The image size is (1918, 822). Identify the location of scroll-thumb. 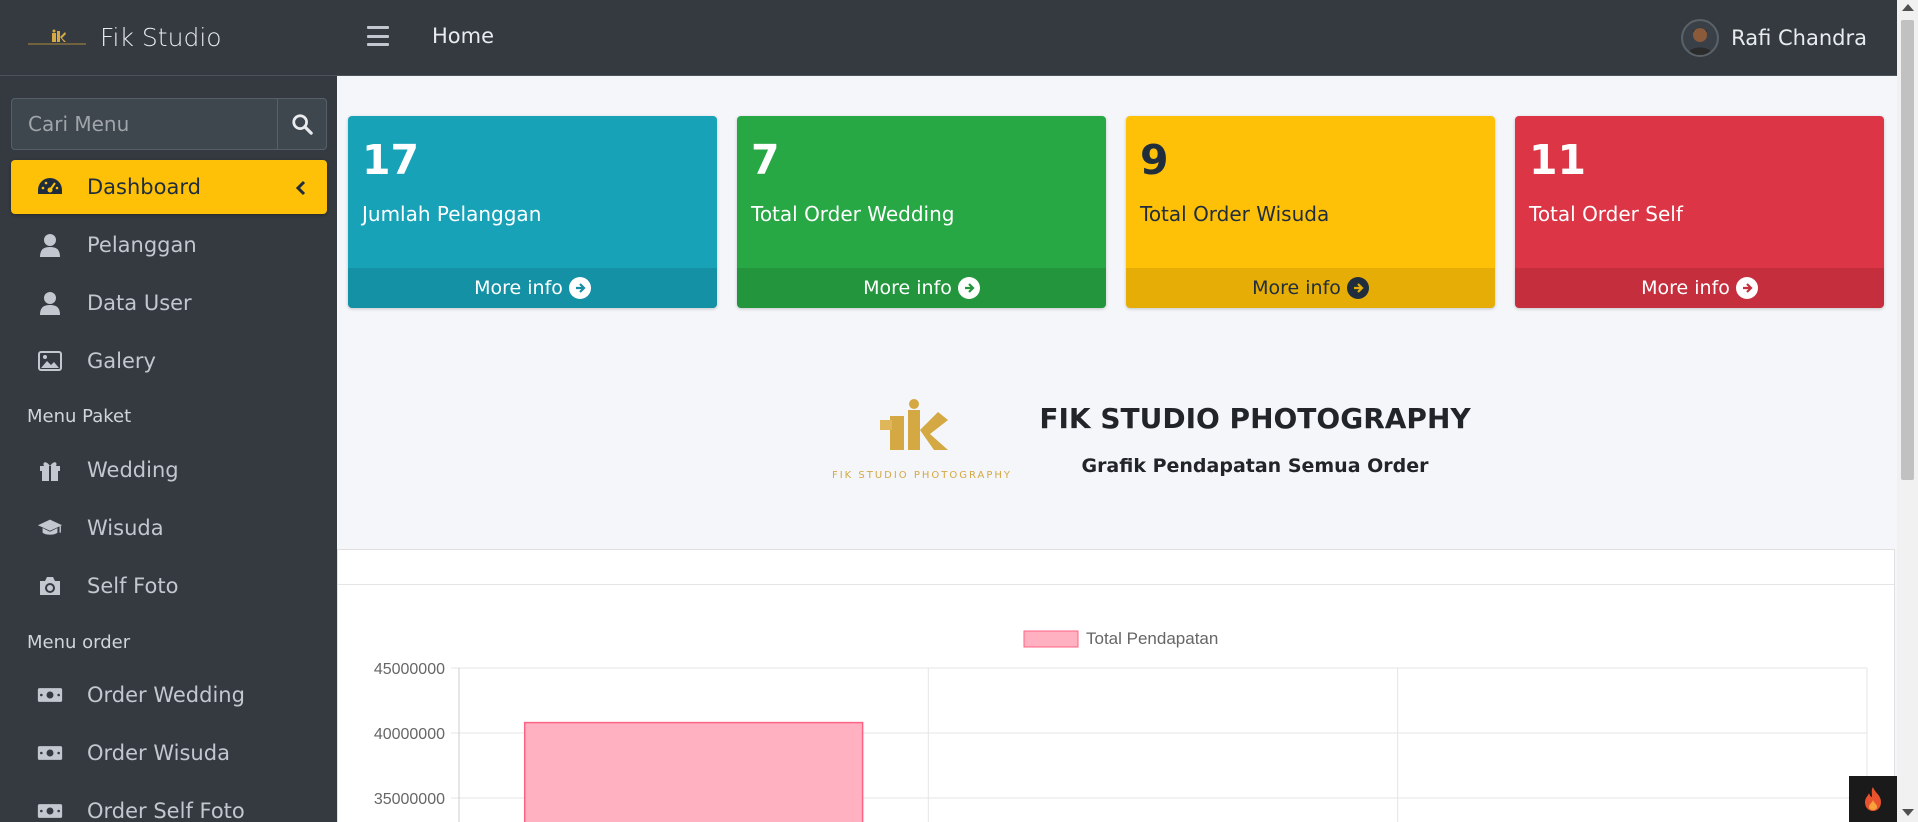
(1907, 250).